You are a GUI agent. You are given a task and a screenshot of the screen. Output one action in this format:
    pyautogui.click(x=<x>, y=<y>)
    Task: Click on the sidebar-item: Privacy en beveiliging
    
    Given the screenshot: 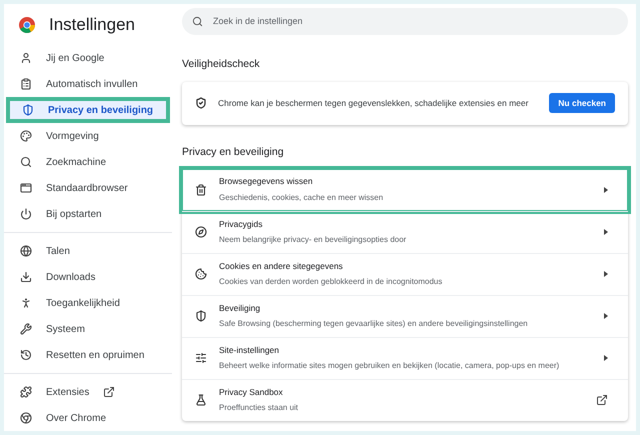 What is the action you would take?
    pyautogui.click(x=88, y=110)
    